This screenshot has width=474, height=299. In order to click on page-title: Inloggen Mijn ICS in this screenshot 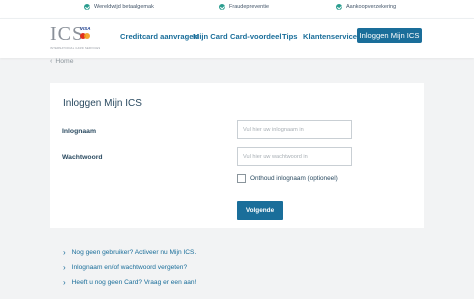, I will do `click(102, 103)`.